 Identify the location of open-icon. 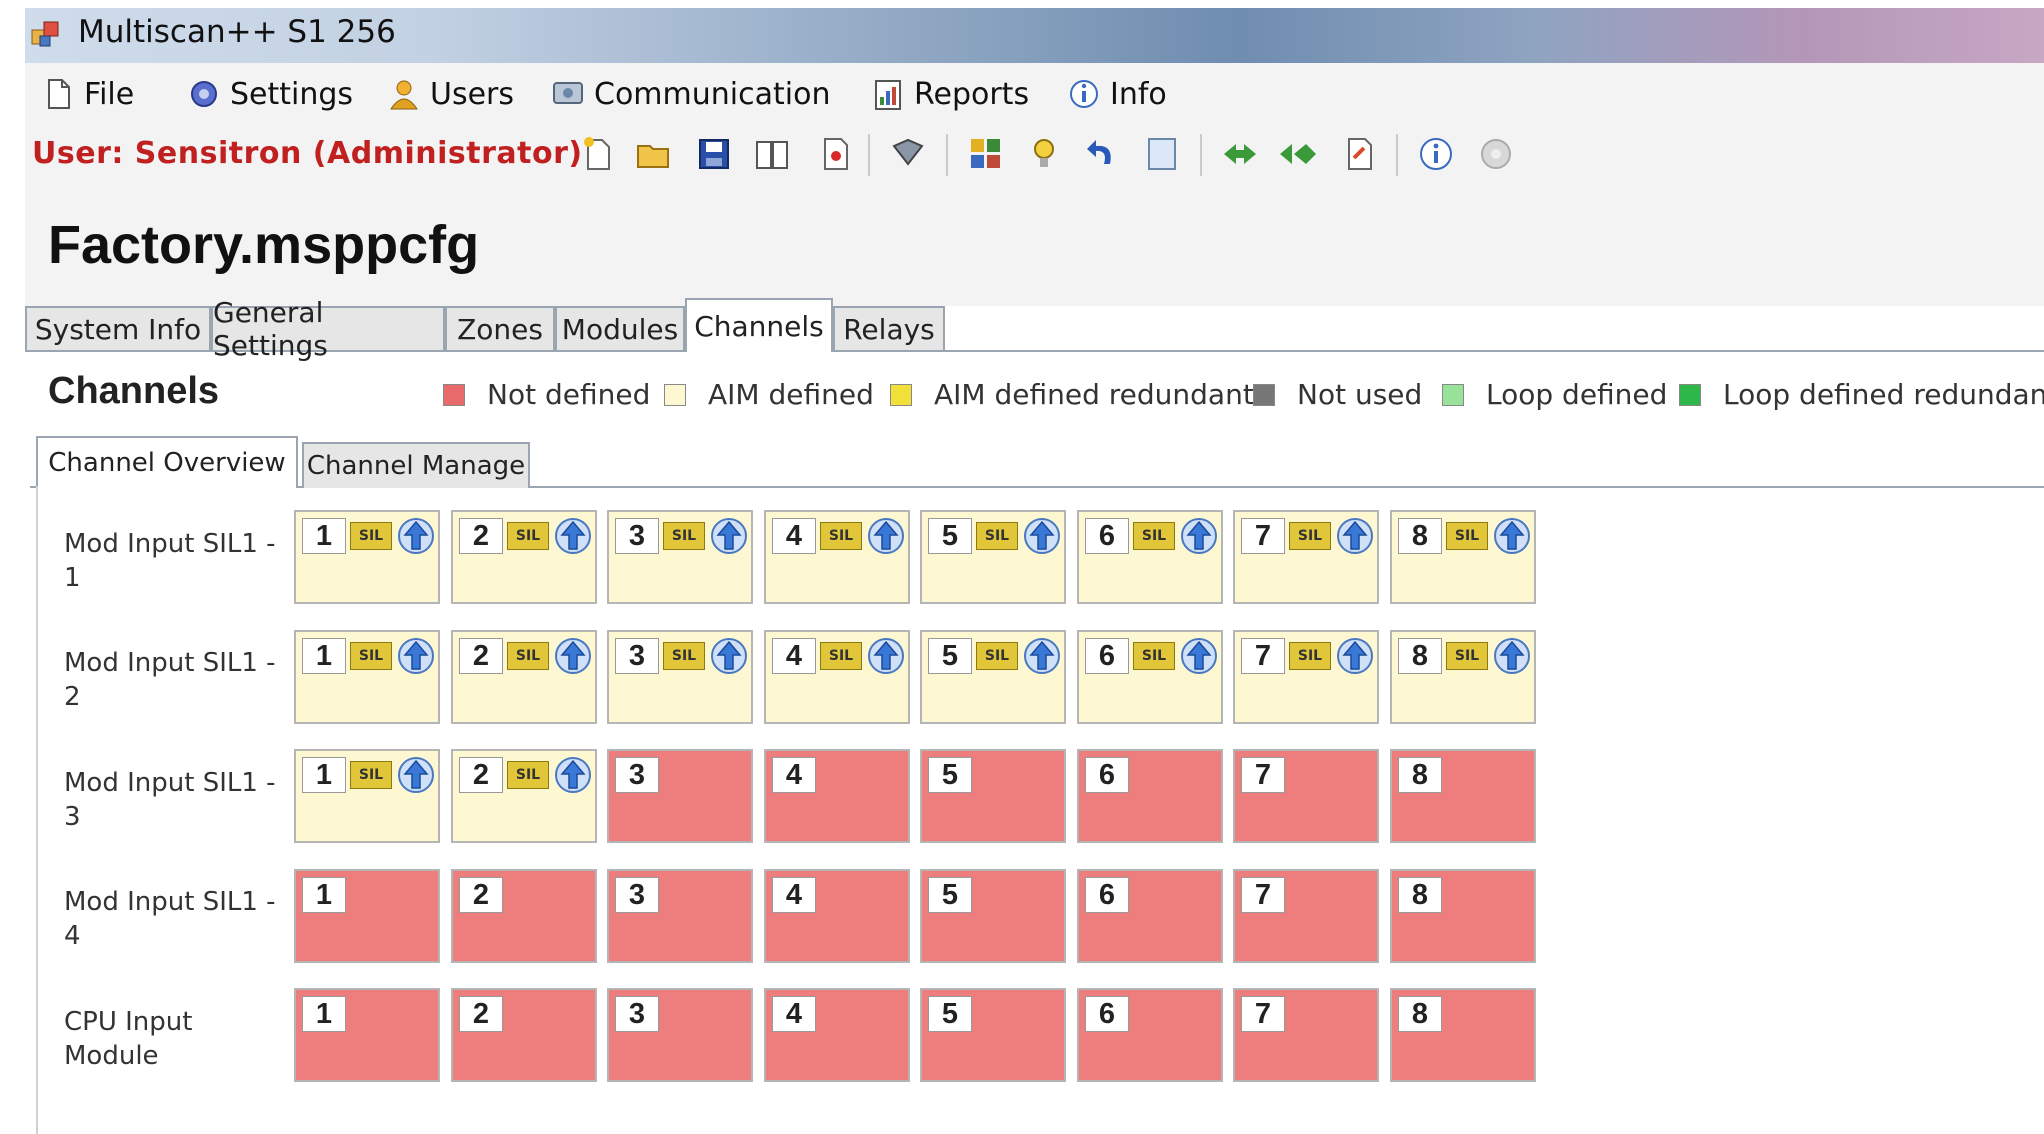
(654, 154).